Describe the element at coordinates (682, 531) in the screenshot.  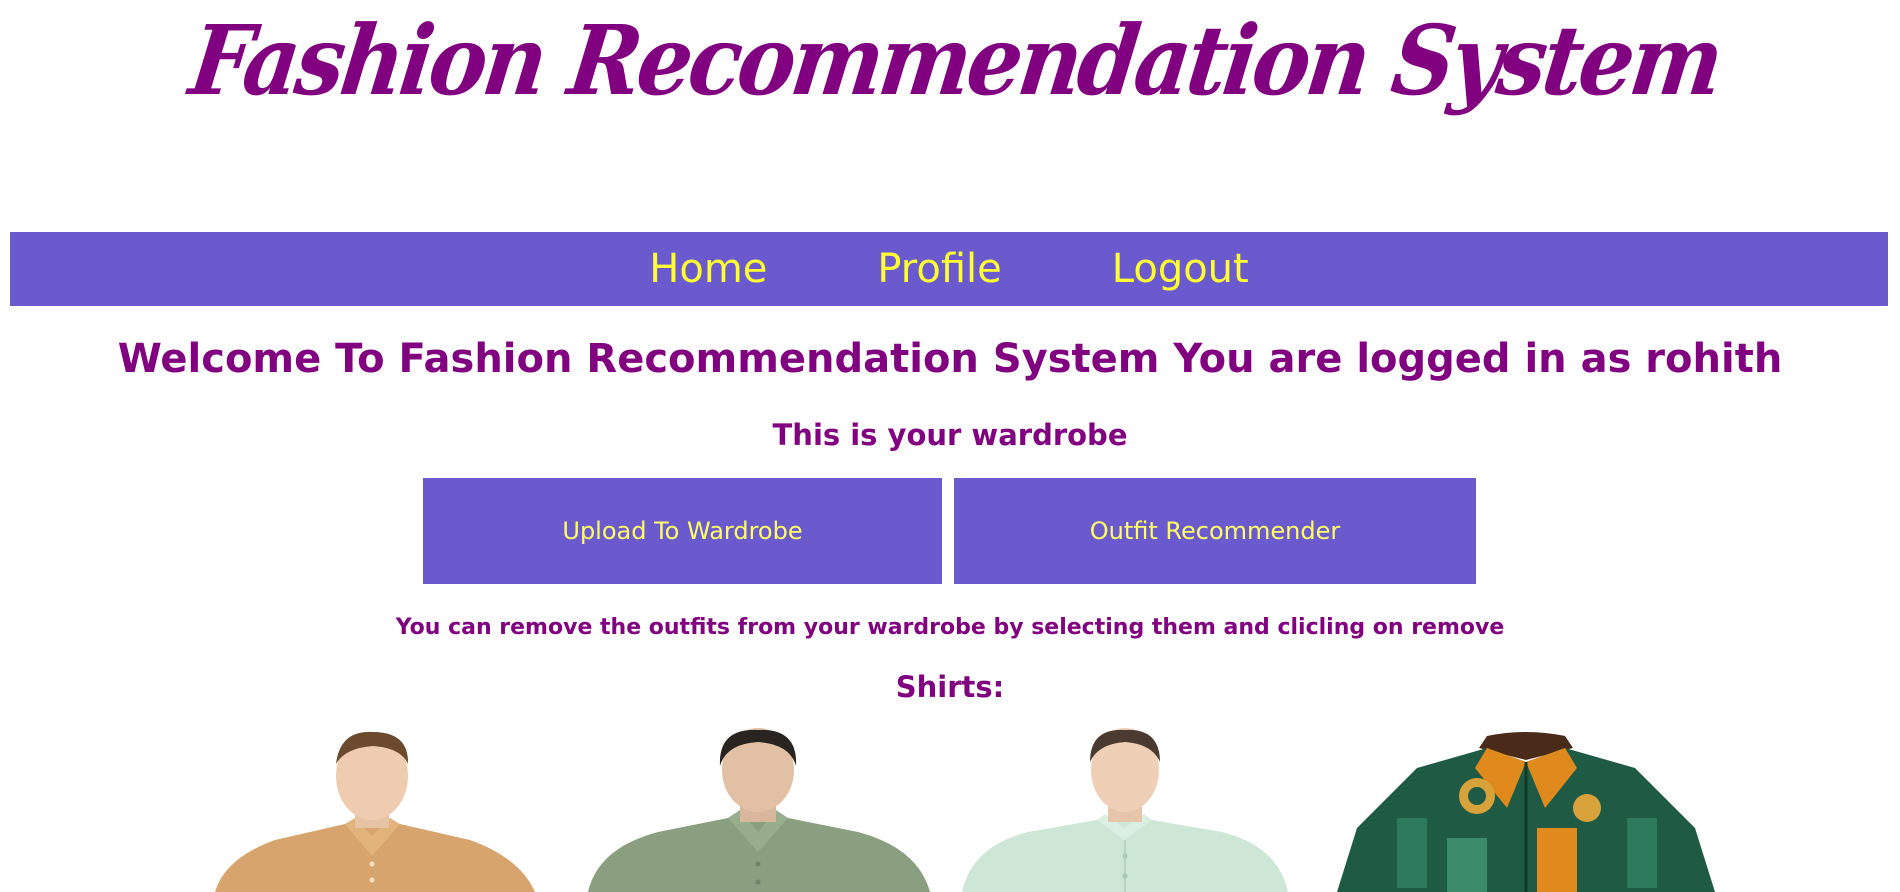
I see `upload-to-wardrobe-button: Upload To Wardrobe` at that location.